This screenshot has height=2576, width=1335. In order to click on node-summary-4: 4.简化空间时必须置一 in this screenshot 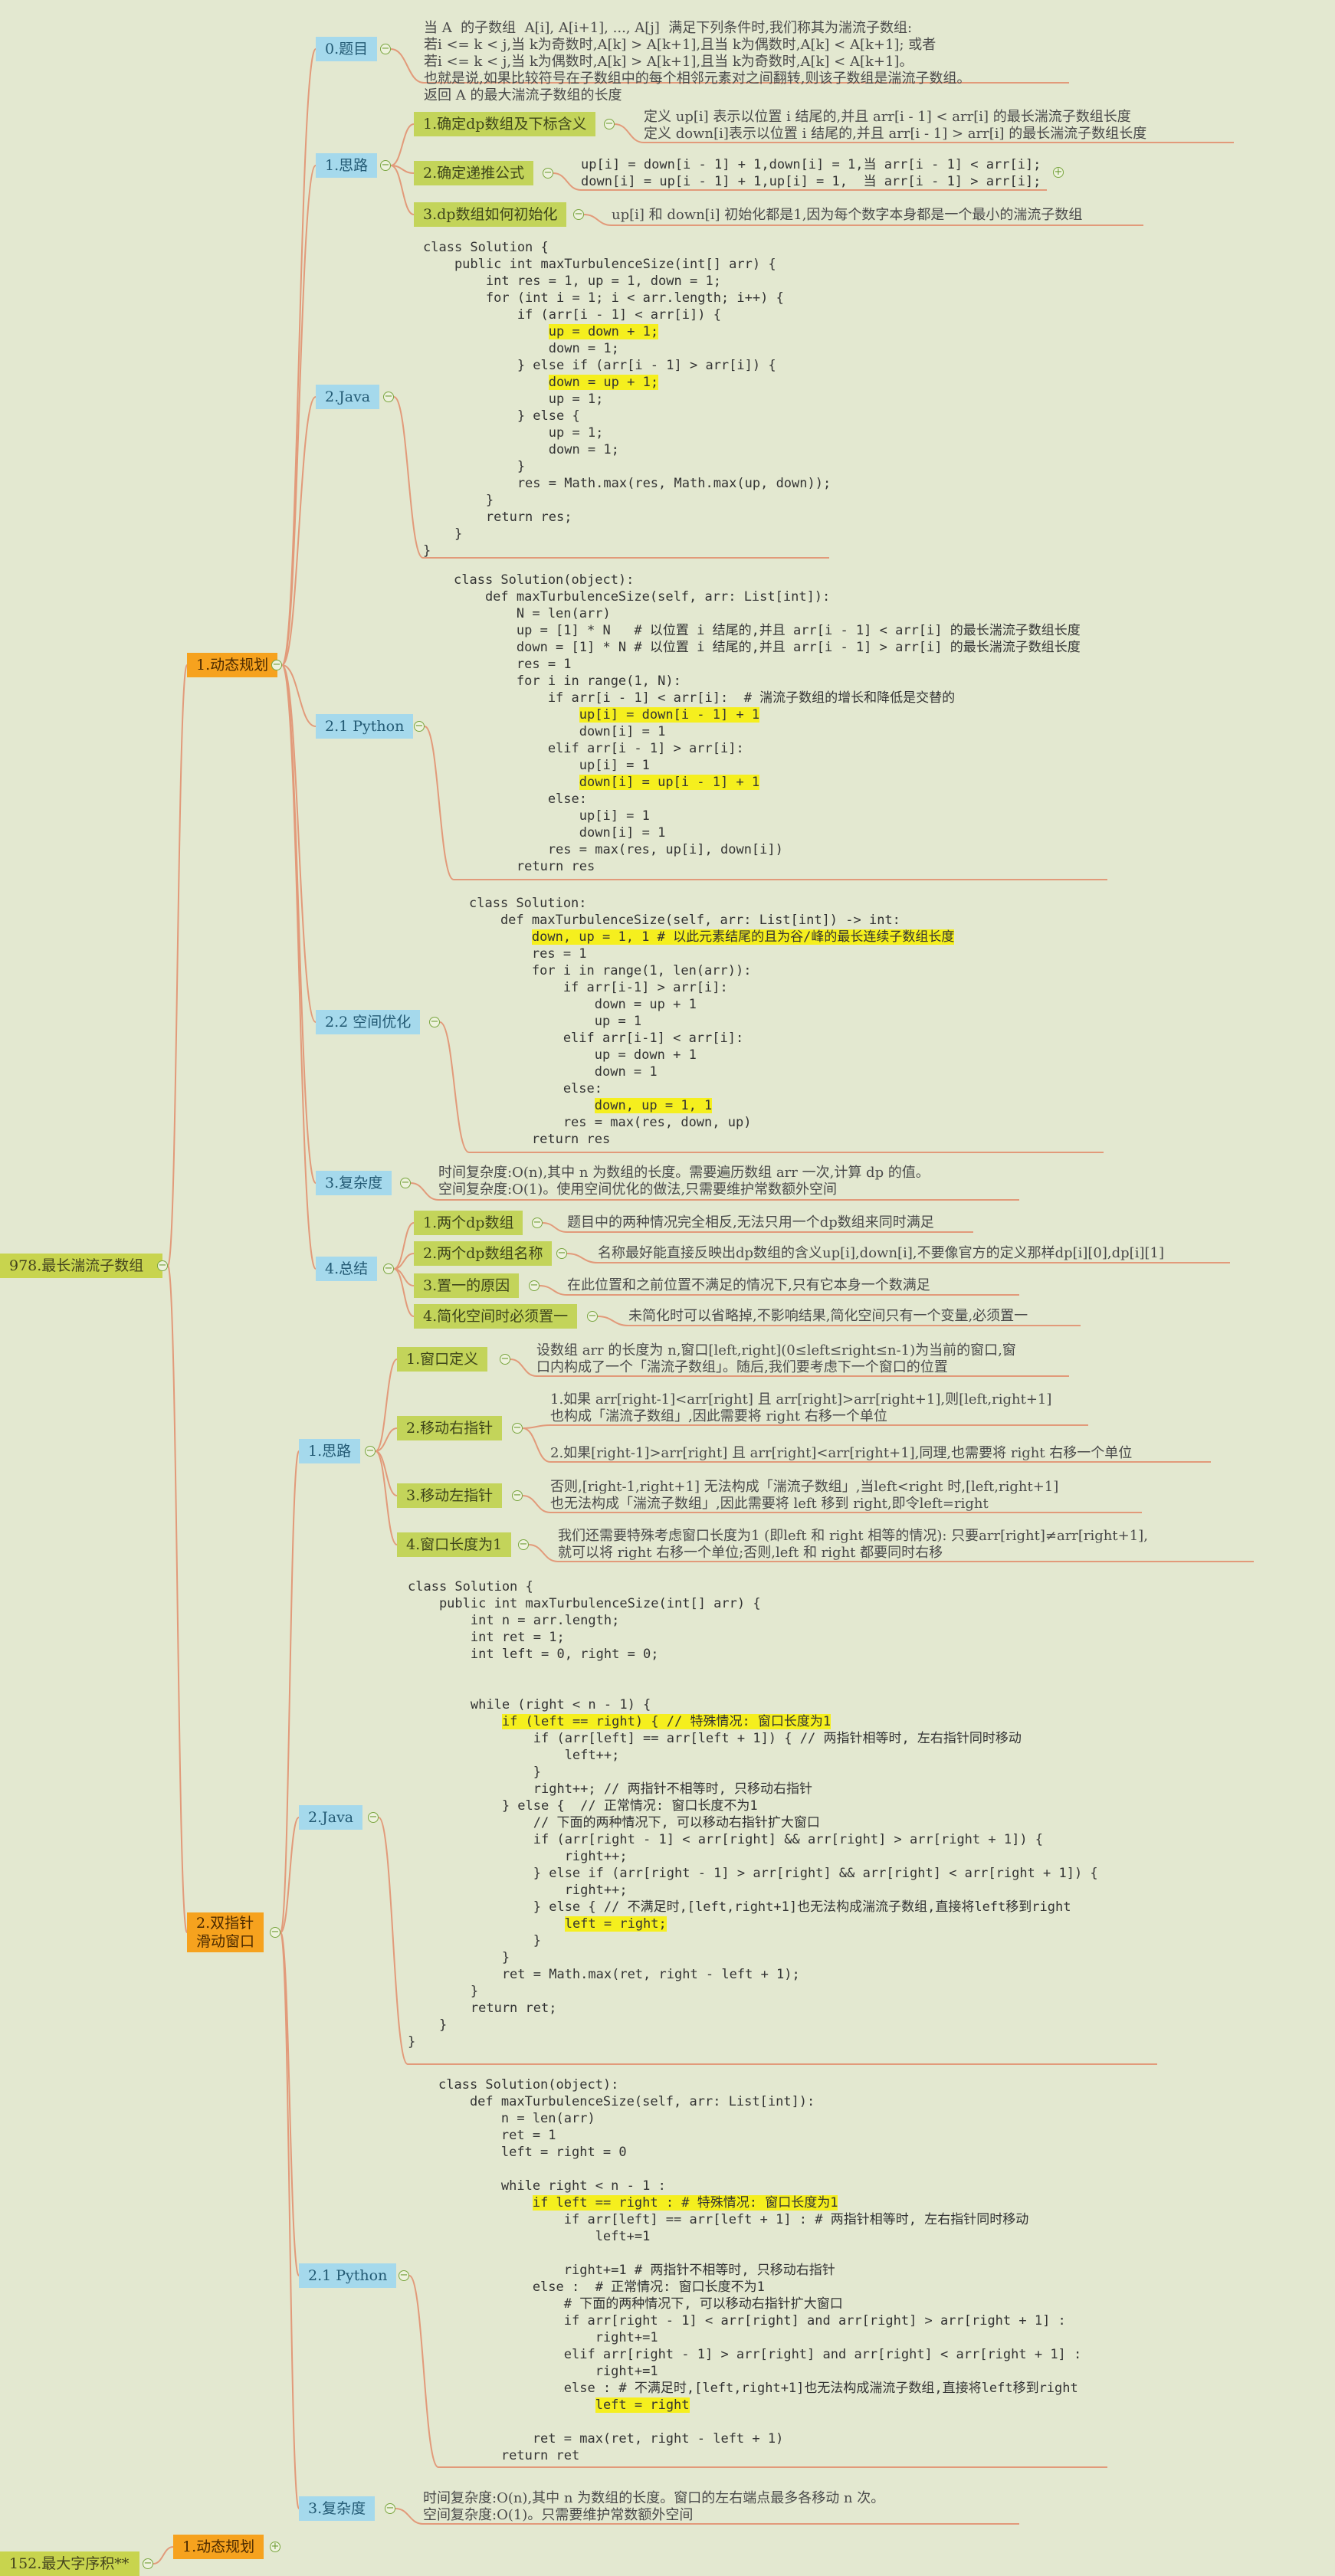, I will do `click(496, 1316)`.